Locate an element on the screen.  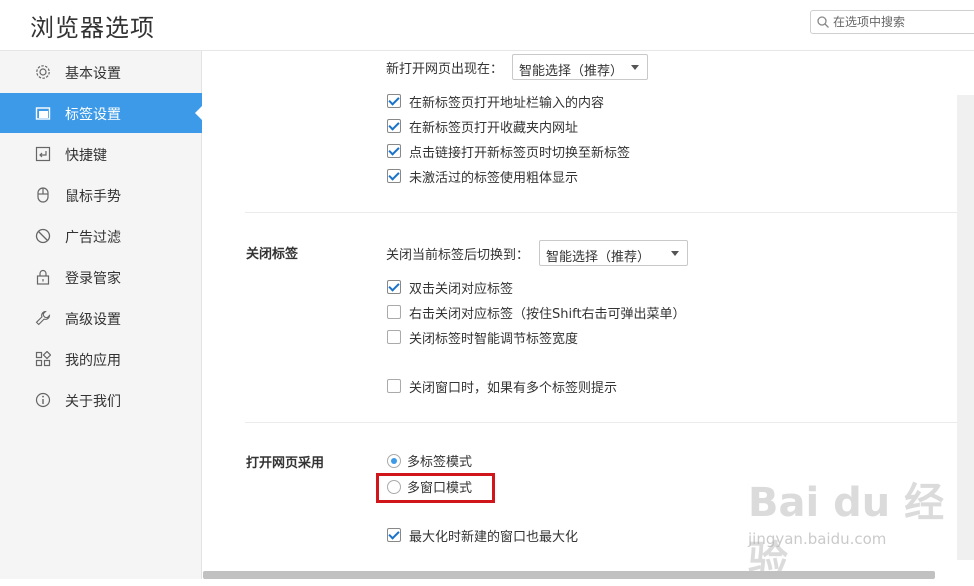
horizontal-scrollbar is located at coordinates (569, 575).